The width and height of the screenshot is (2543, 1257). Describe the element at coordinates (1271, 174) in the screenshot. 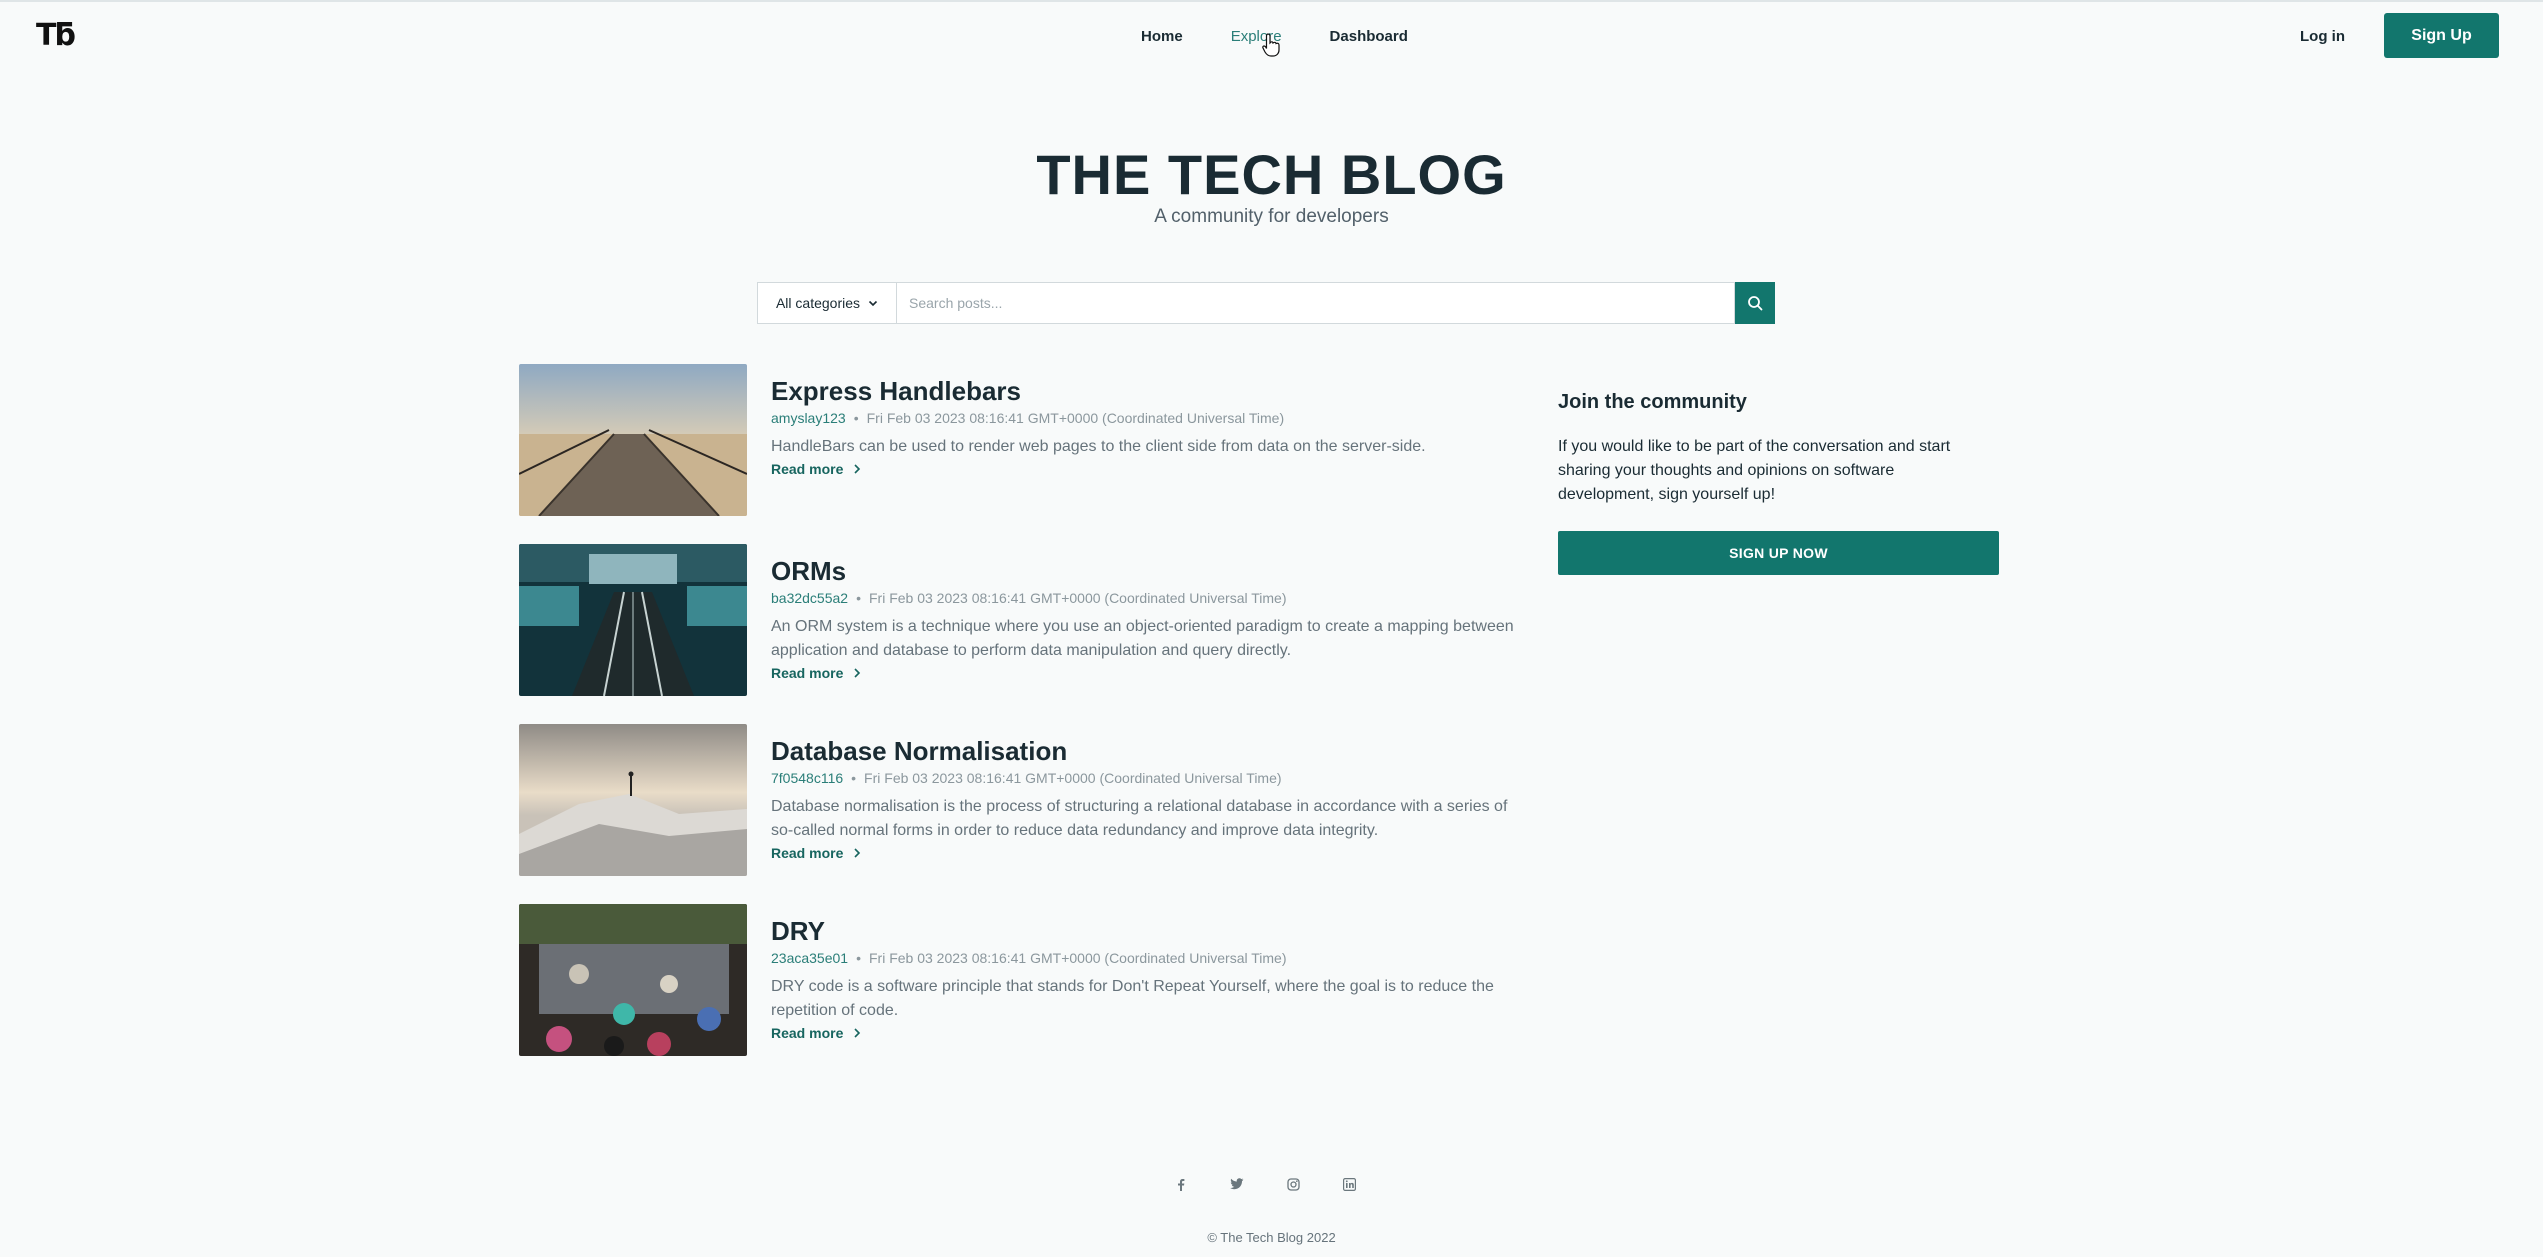

I see `page-title: THE TECH BLOG` at that location.